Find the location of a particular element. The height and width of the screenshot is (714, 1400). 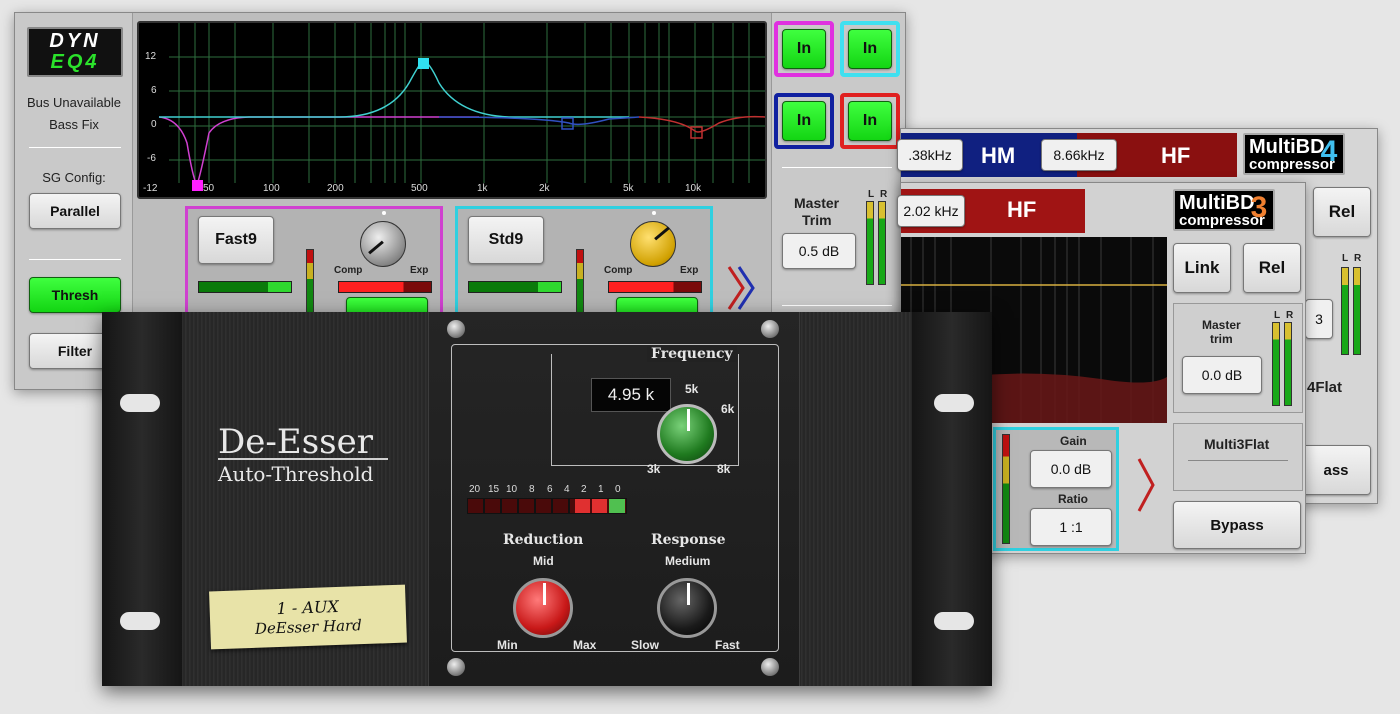

reduction-knob is located at coordinates (543, 608).